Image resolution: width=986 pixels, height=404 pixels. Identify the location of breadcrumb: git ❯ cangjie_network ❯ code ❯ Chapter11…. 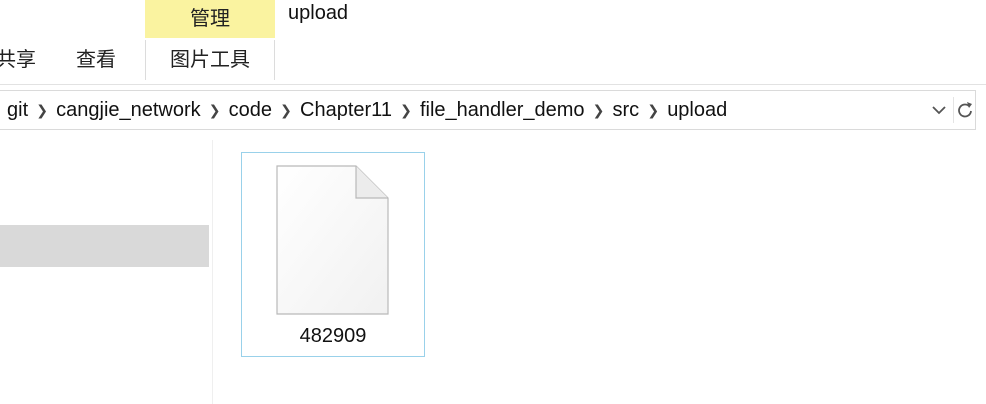
(367, 110).